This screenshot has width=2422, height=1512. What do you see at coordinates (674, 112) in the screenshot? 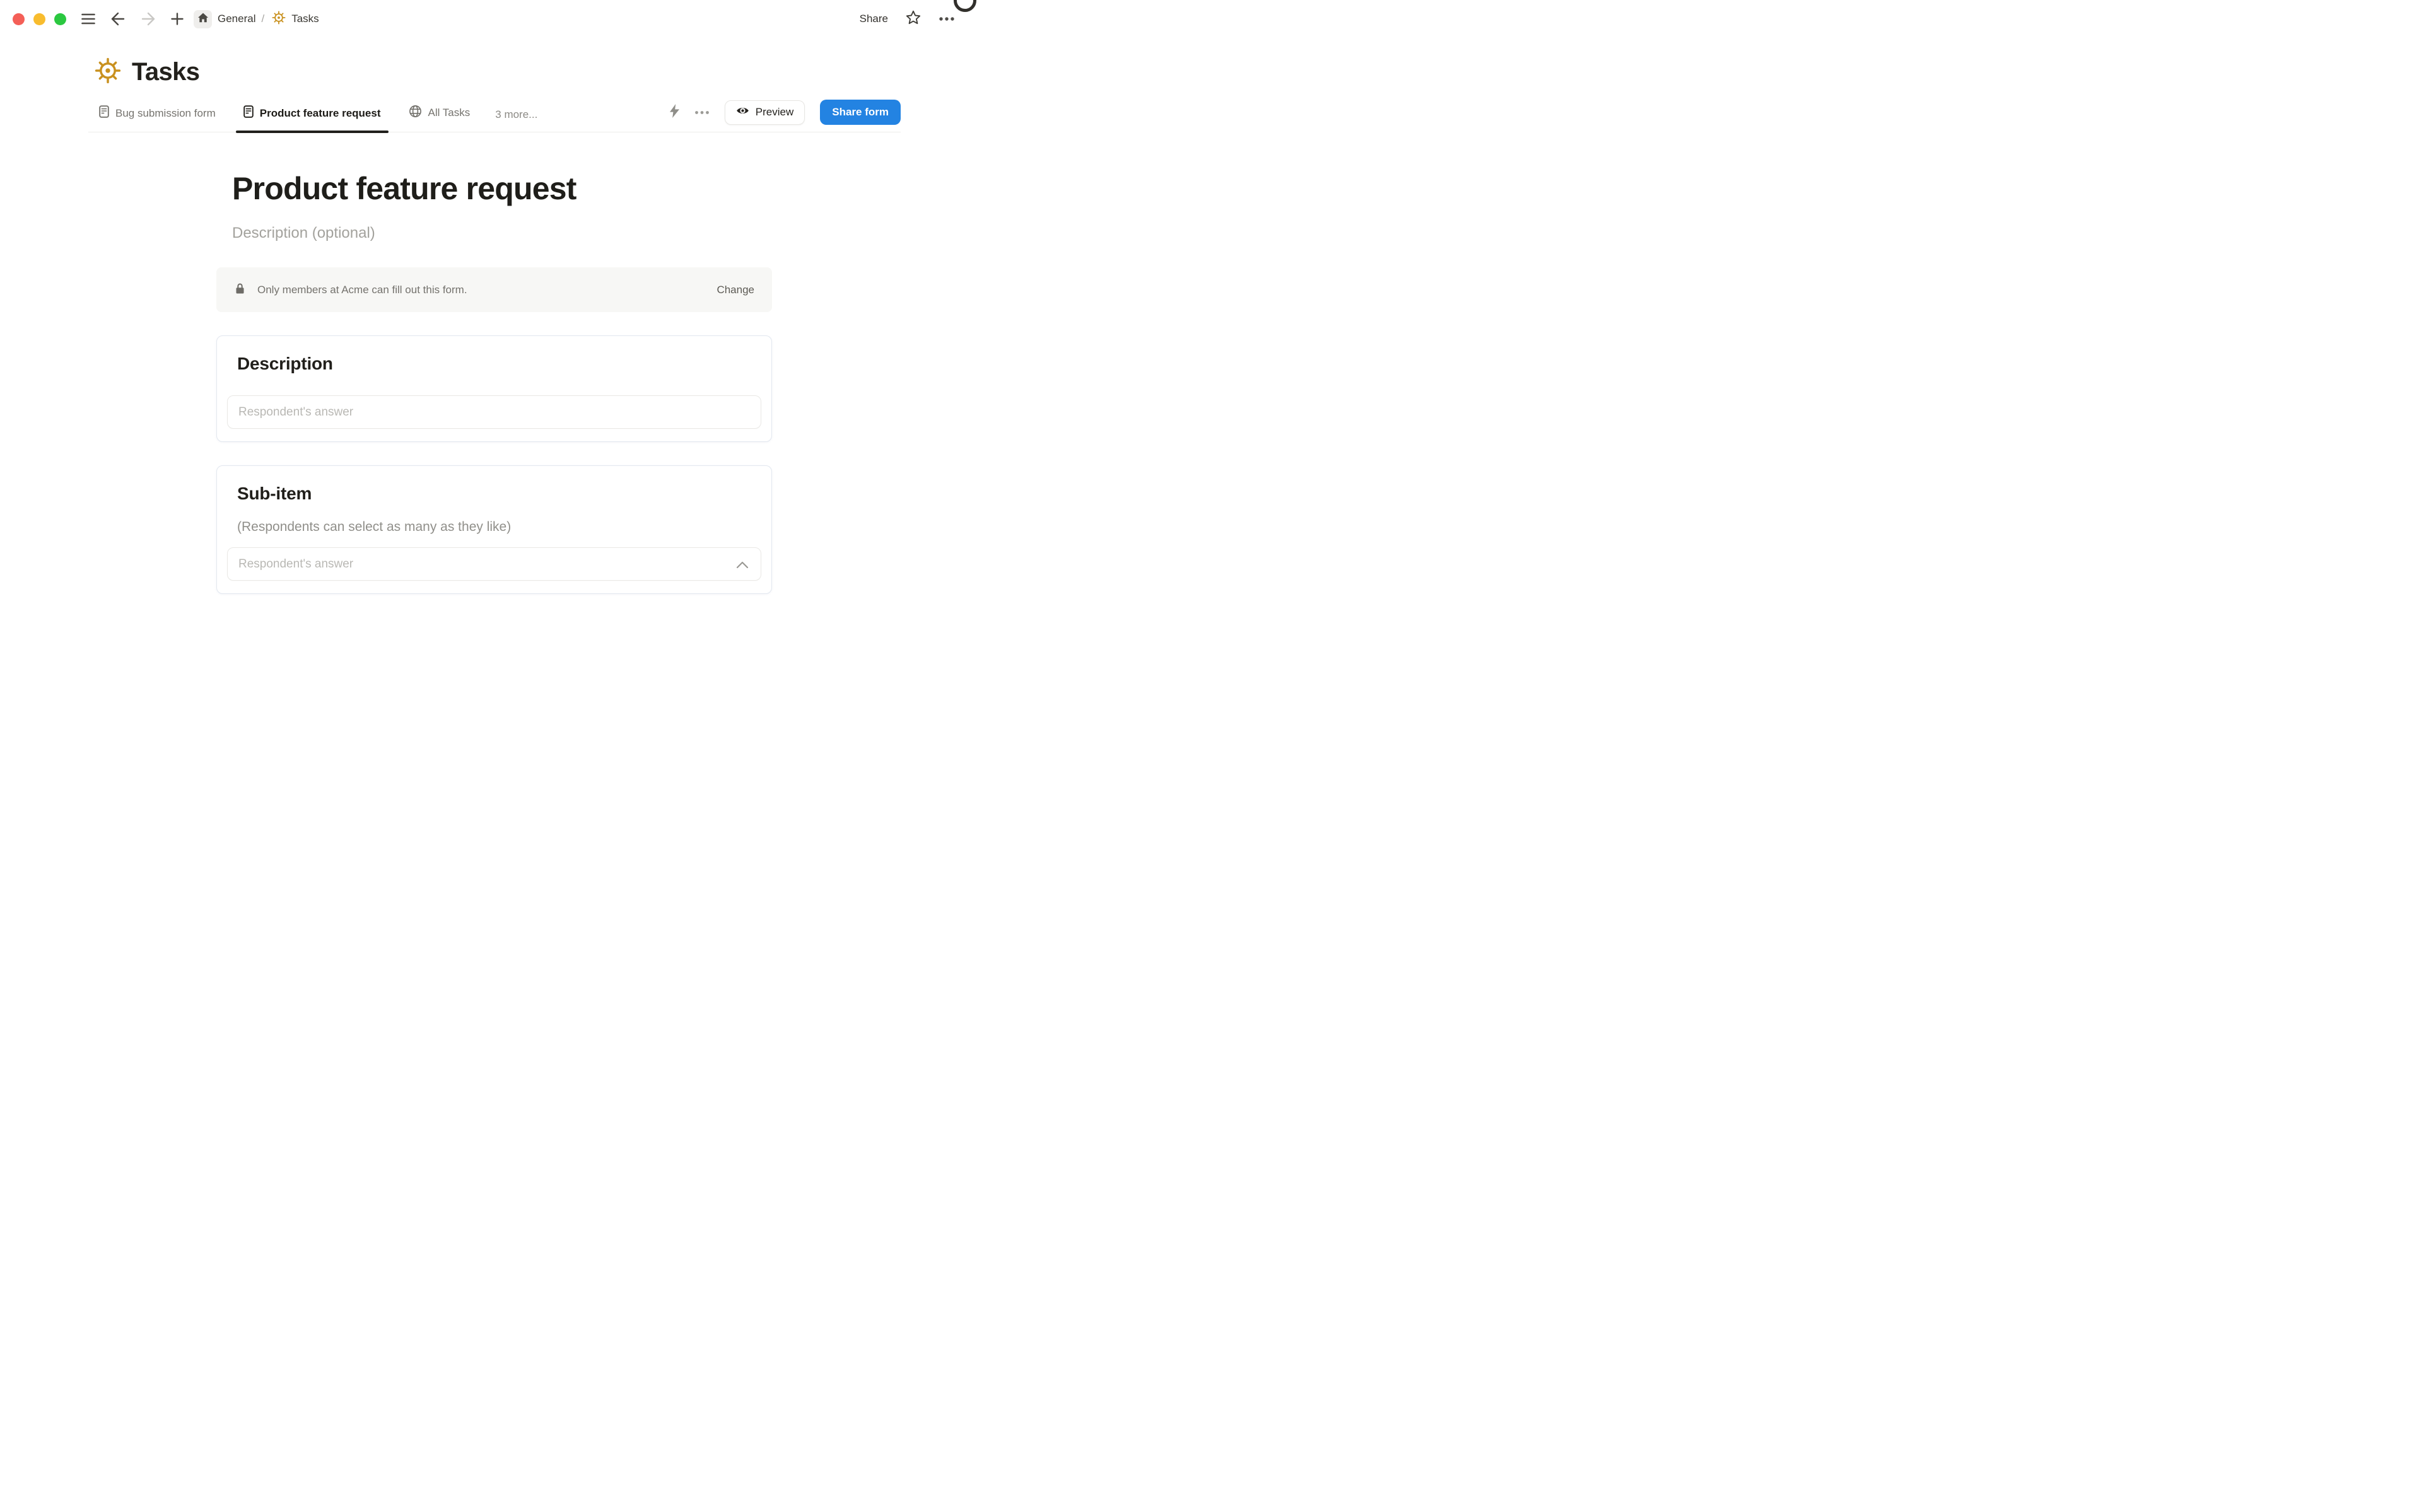
I see `automations-lightning-icon` at bounding box center [674, 112].